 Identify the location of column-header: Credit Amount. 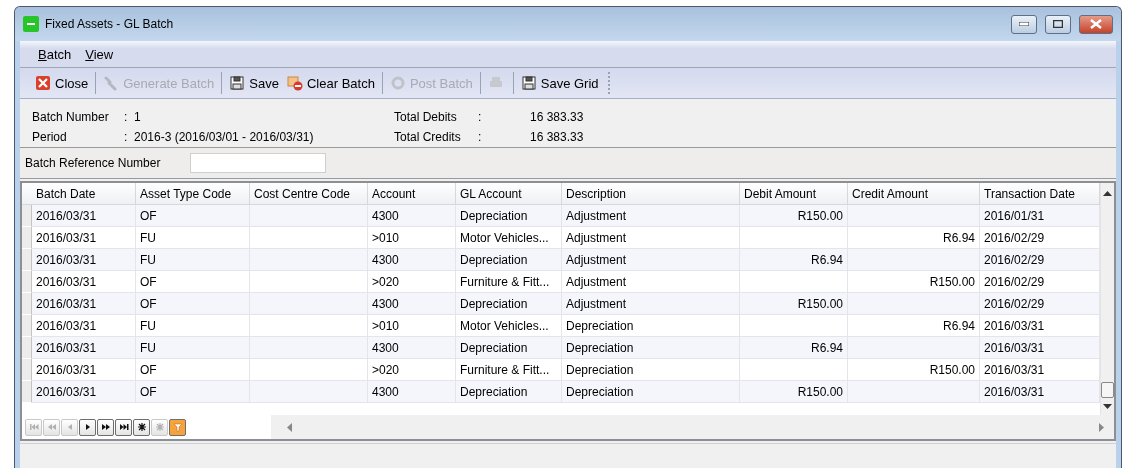
(914, 193).